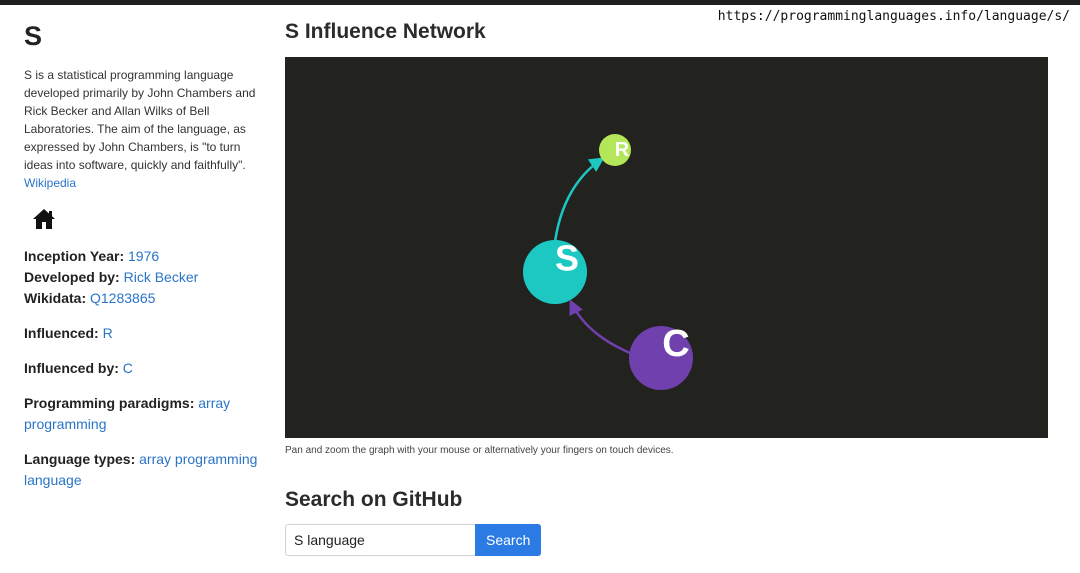  Describe the element at coordinates (540, 2) in the screenshot. I see `top-bar` at that location.